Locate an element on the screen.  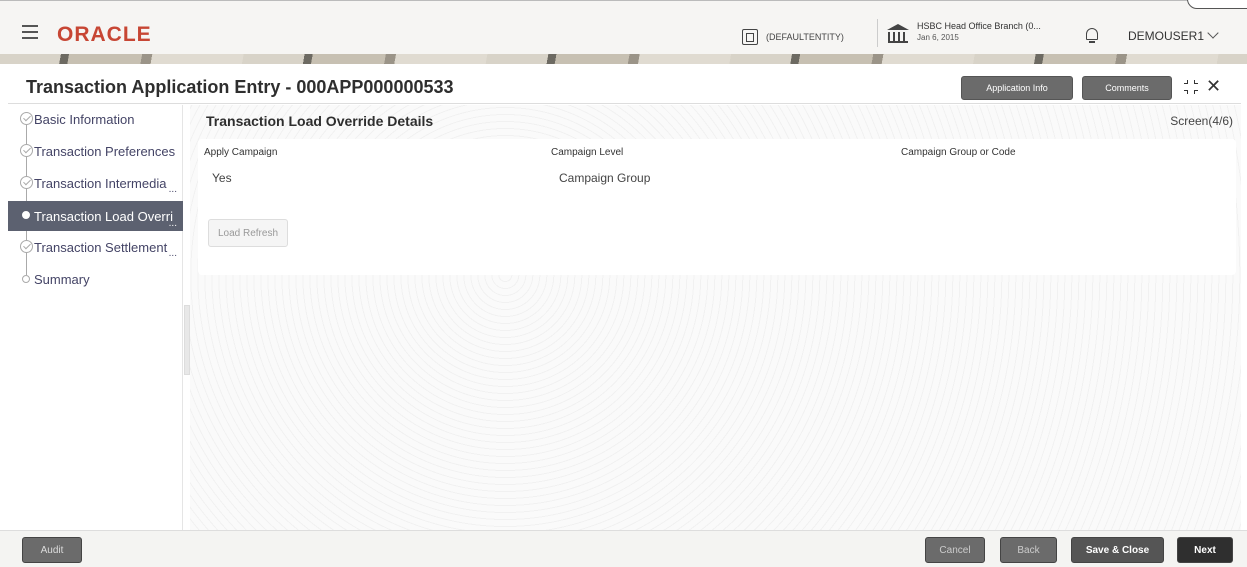
close-icon: ✕ is located at coordinates (1213, 86).